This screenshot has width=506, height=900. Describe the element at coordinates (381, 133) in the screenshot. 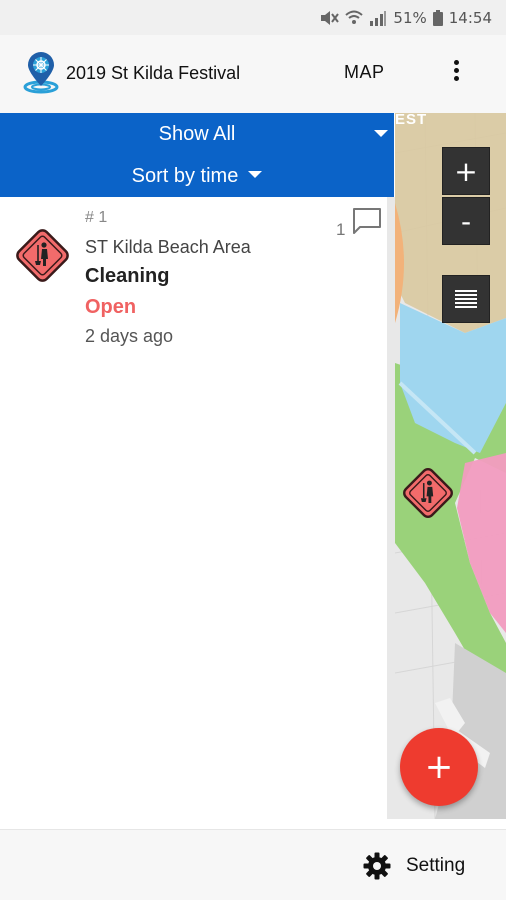

I see `show-all-caret-icon` at that location.